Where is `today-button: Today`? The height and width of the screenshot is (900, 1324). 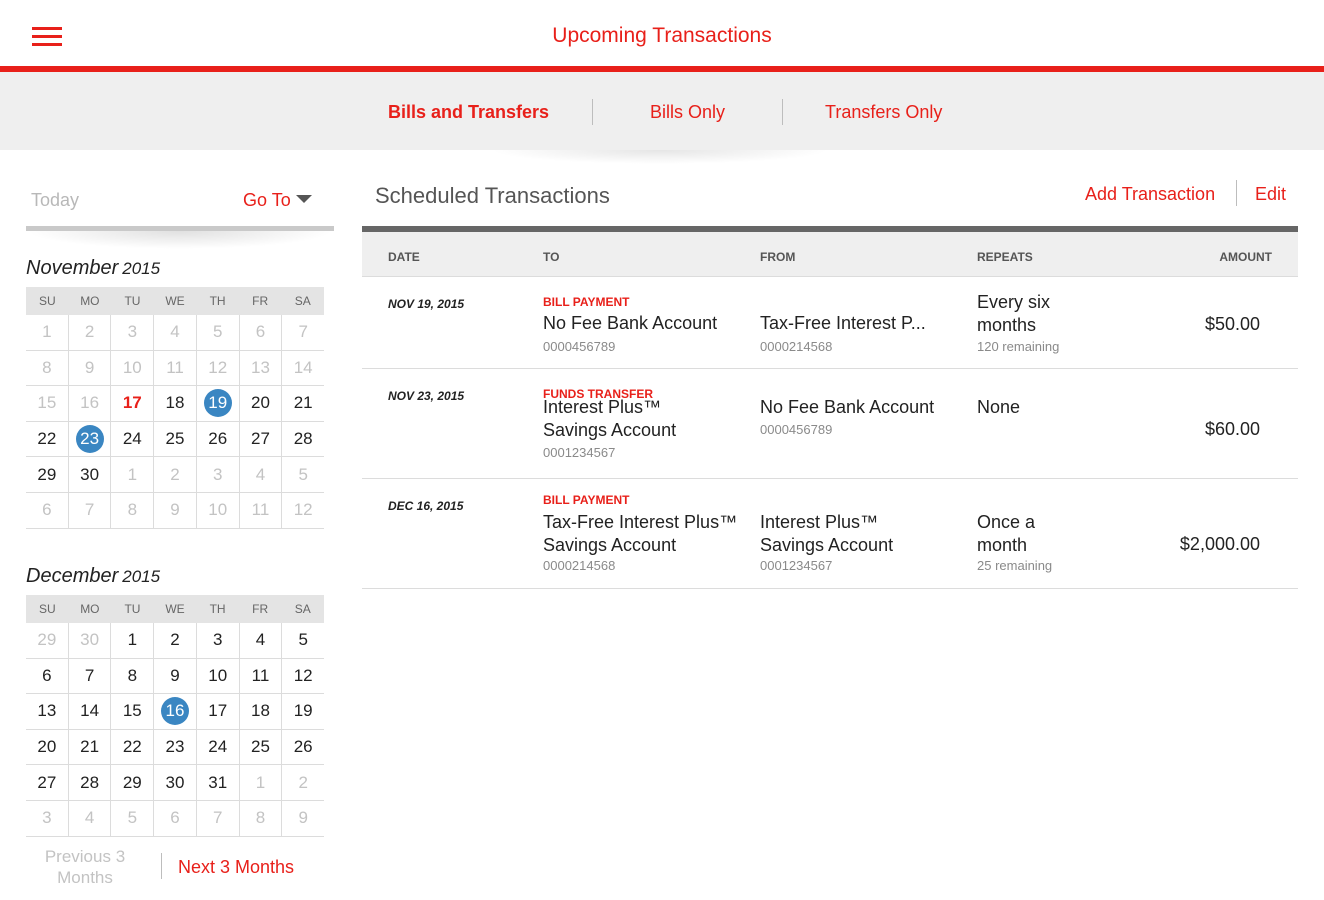 today-button: Today is located at coordinates (55, 200).